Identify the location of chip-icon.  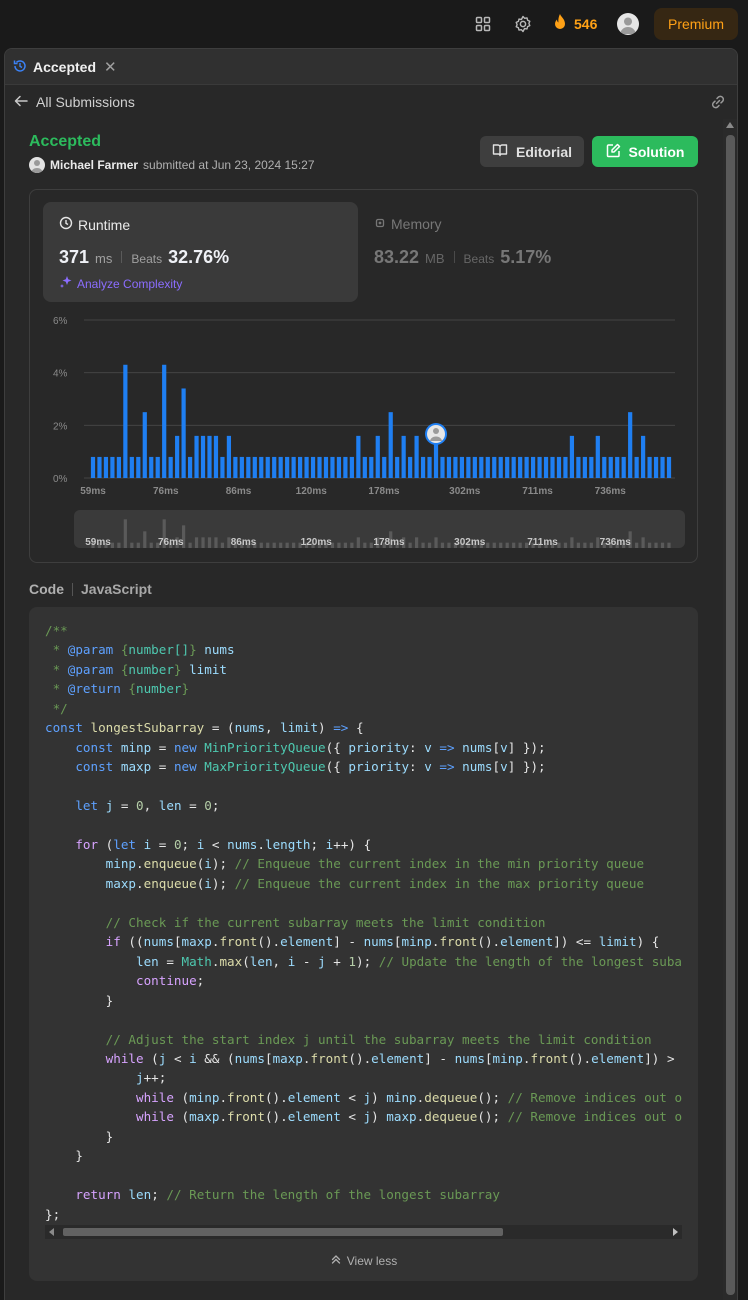
(380, 224).